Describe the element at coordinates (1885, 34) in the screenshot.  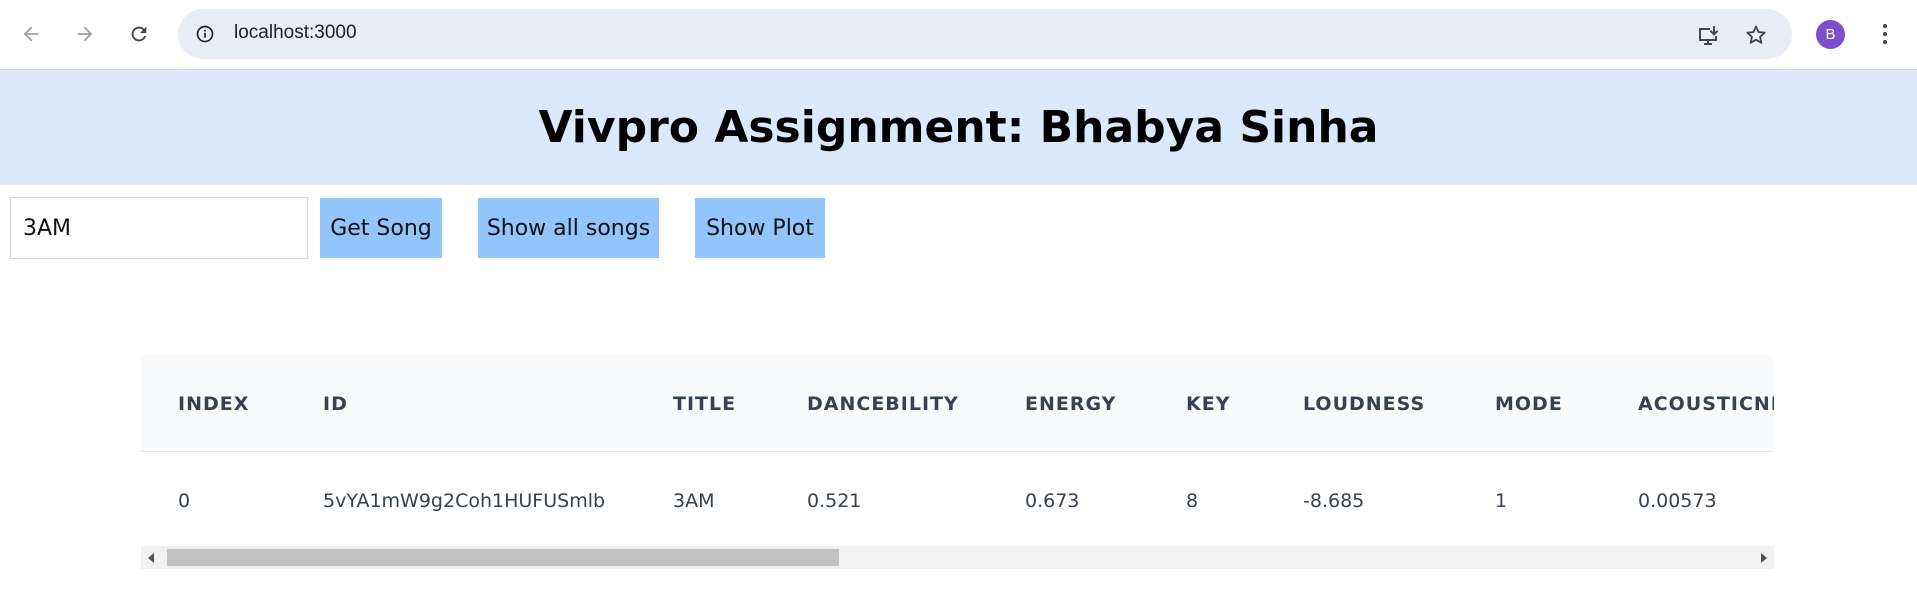
I see `more-menu-icon` at that location.